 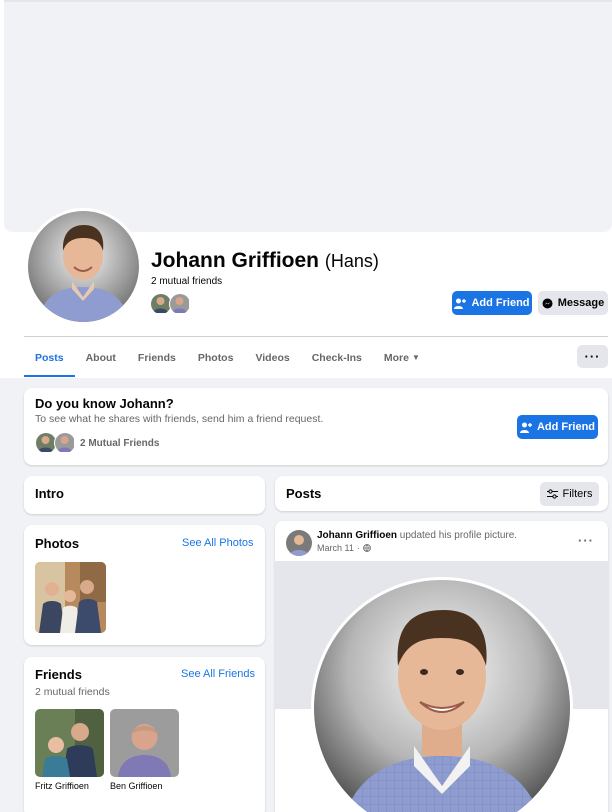 What do you see at coordinates (552, 494) in the screenshot?
I see `filter-sliders-icon` at bounding box center [552, 494].